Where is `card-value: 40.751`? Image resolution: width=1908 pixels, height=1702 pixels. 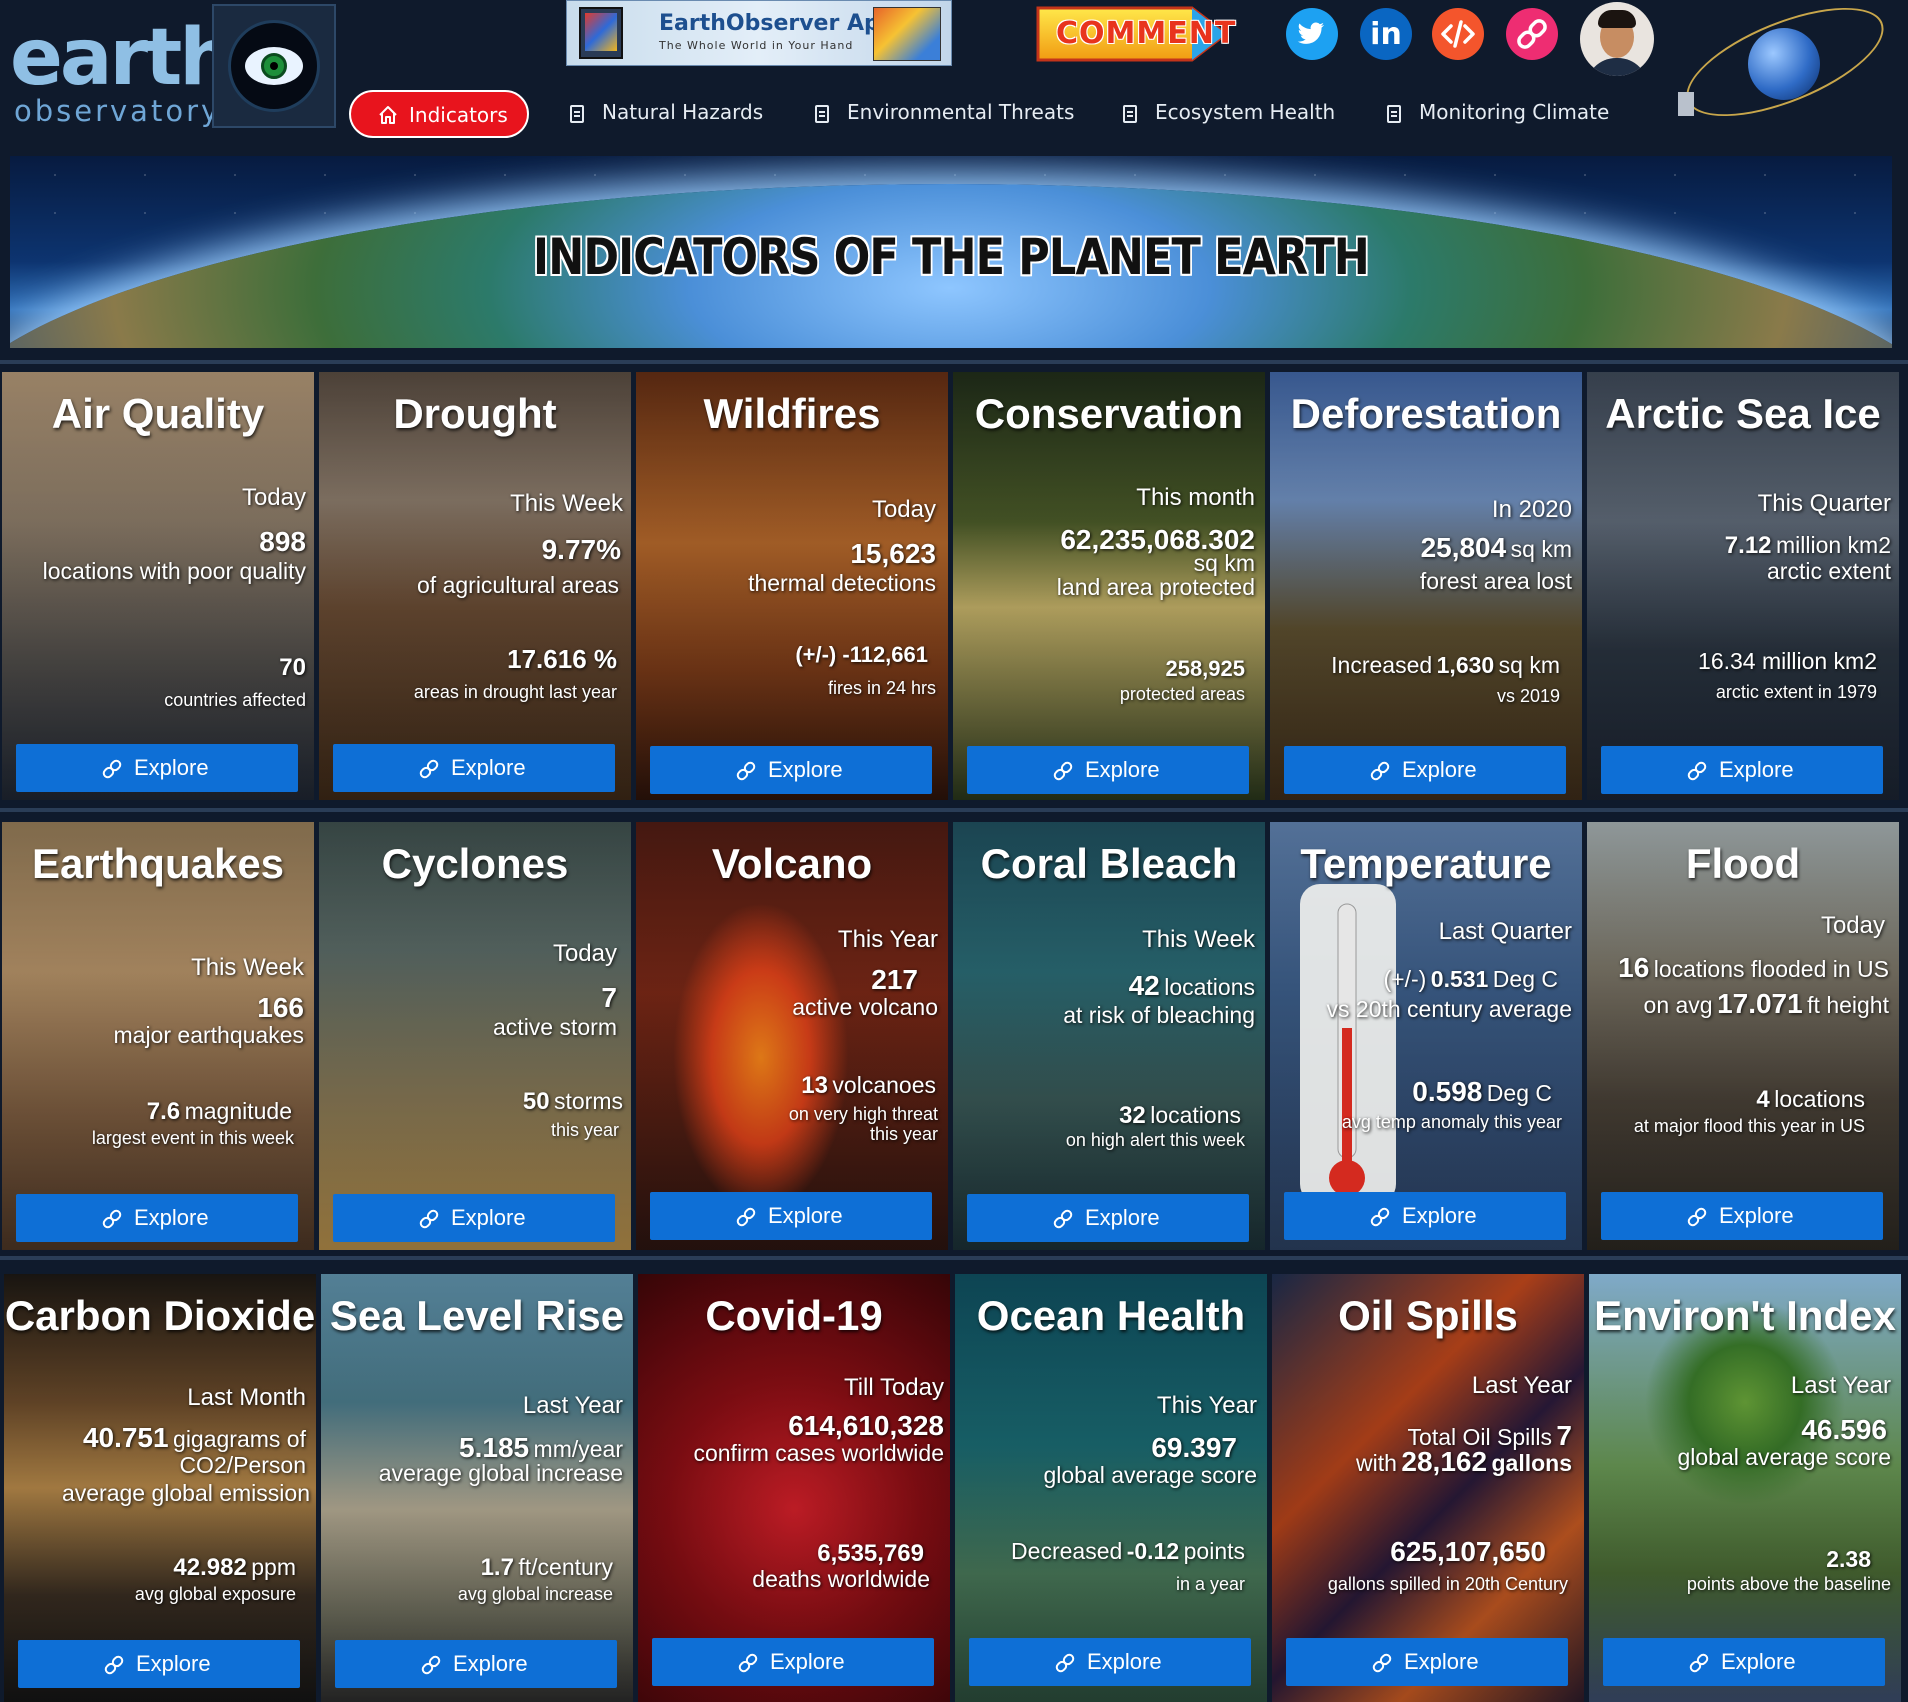
card-value: 40.751 is located at coordinates (125, 1437).